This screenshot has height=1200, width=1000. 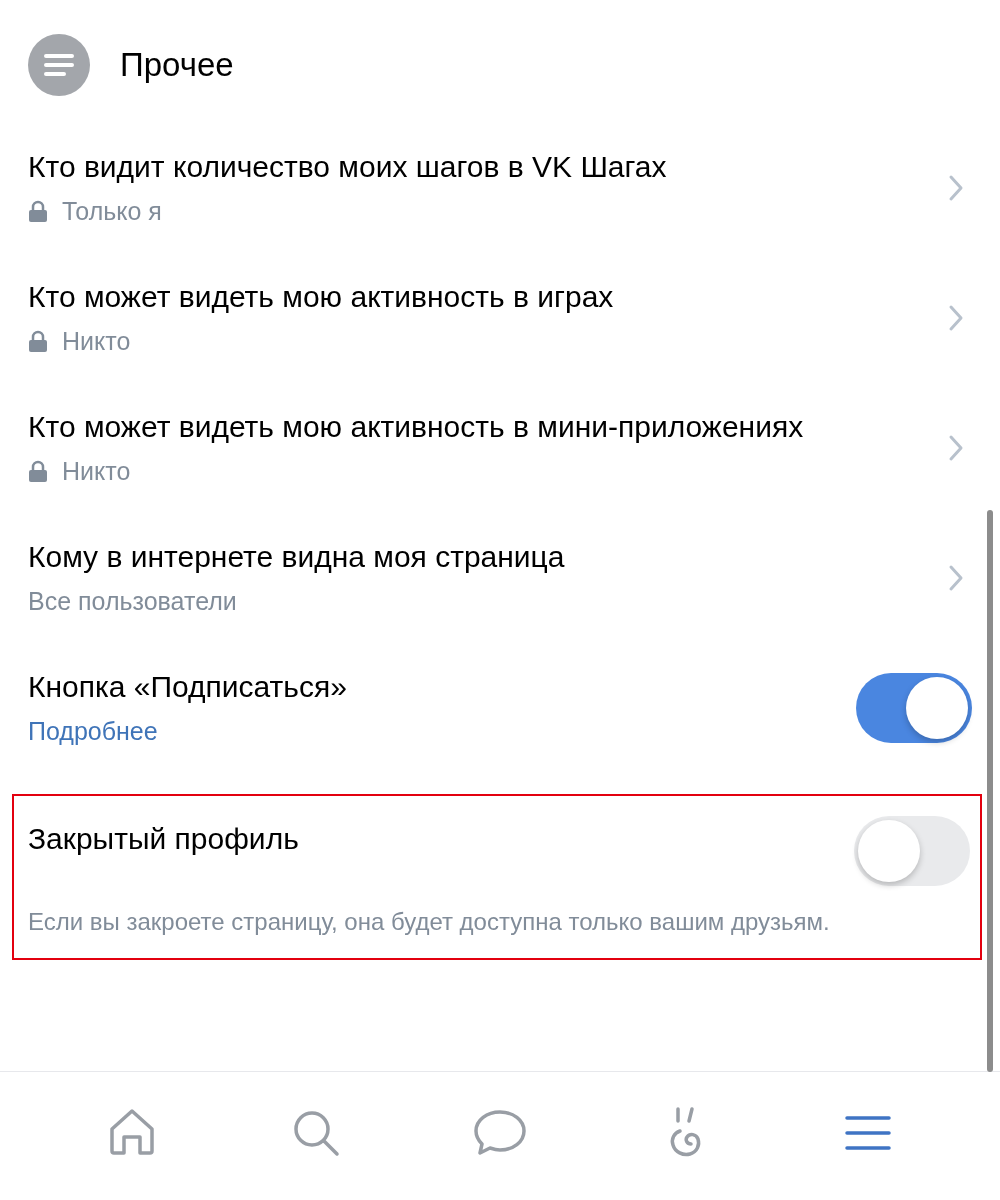 I want to click on row-value: Все пользователи, so click(x=132, y=601).